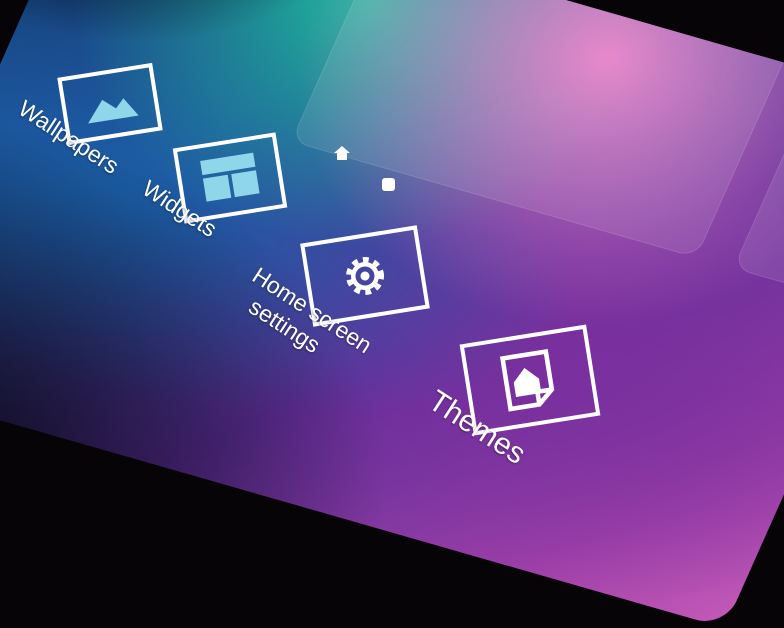 This screenshot has width=784, height=628. I want to click on page-dot, so click(388, 184).